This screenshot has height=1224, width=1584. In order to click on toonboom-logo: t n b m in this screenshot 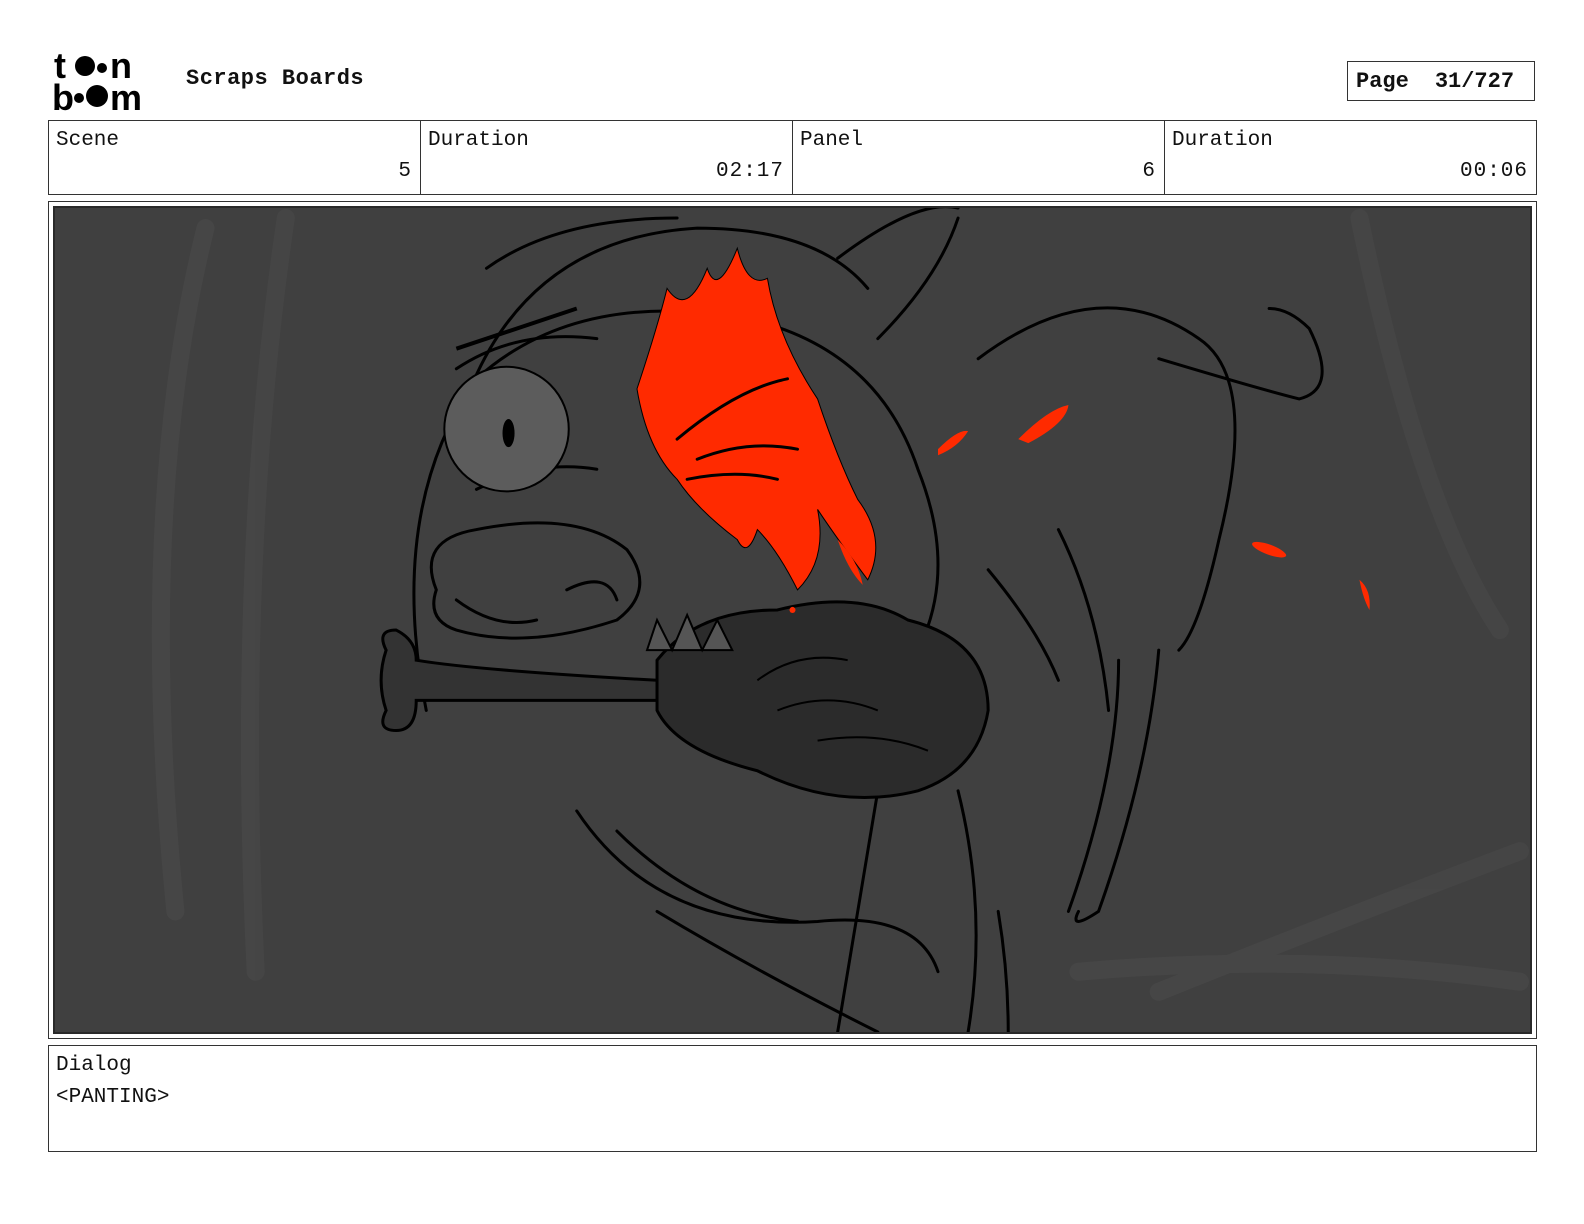, I will do `click(97, 81)`.